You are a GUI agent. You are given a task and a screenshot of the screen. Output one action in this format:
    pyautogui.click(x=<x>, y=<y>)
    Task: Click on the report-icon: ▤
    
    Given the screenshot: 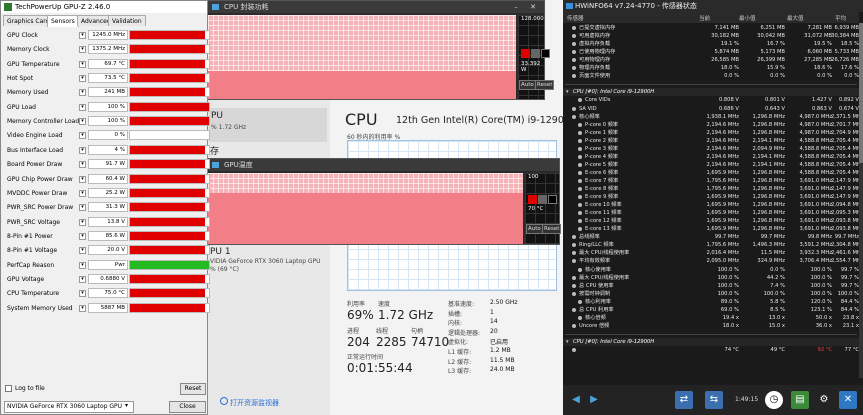 What is the action you would take?
    pyautogui.click(x=800, y=400)
    